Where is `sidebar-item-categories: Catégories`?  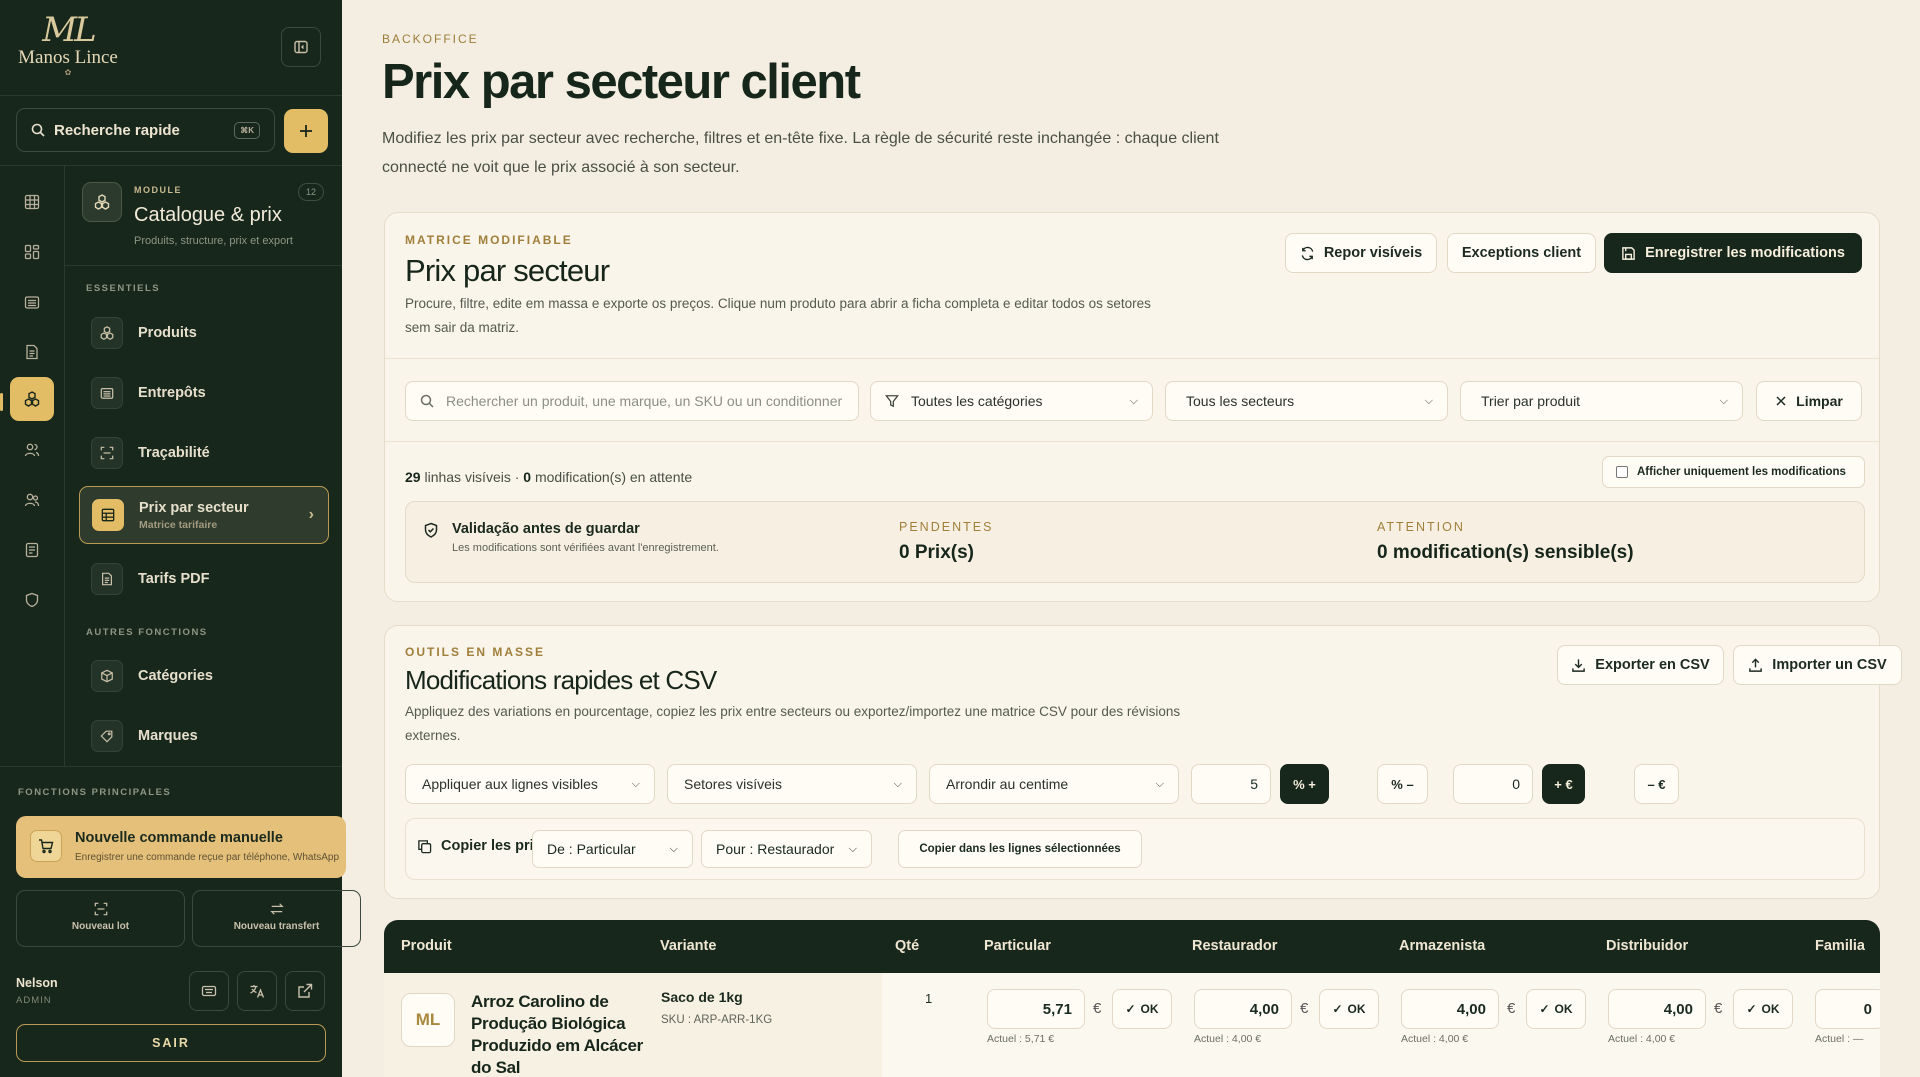 sidebar-item-categories: Catégories is located at coordinates (204, 676).